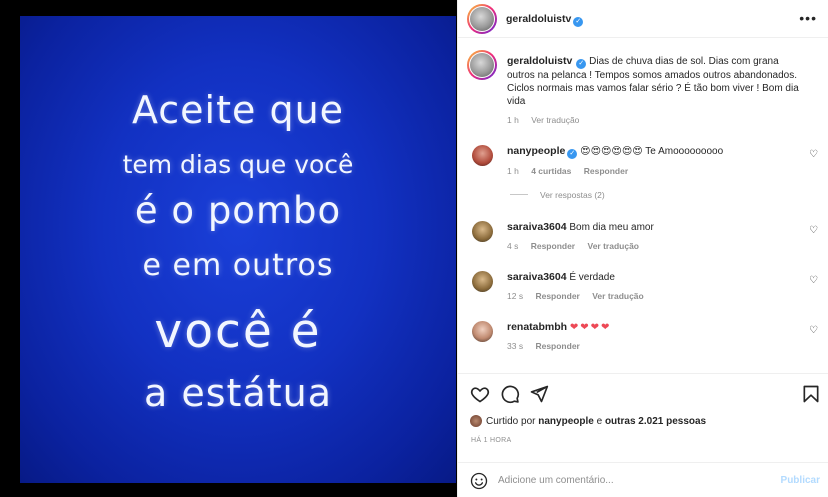 Image resolution: width=828 pixels, height=497 pixels. Describe the element at coordinates (513, 171) in the screenshot. I see `comment-time: 1 h` at that location.